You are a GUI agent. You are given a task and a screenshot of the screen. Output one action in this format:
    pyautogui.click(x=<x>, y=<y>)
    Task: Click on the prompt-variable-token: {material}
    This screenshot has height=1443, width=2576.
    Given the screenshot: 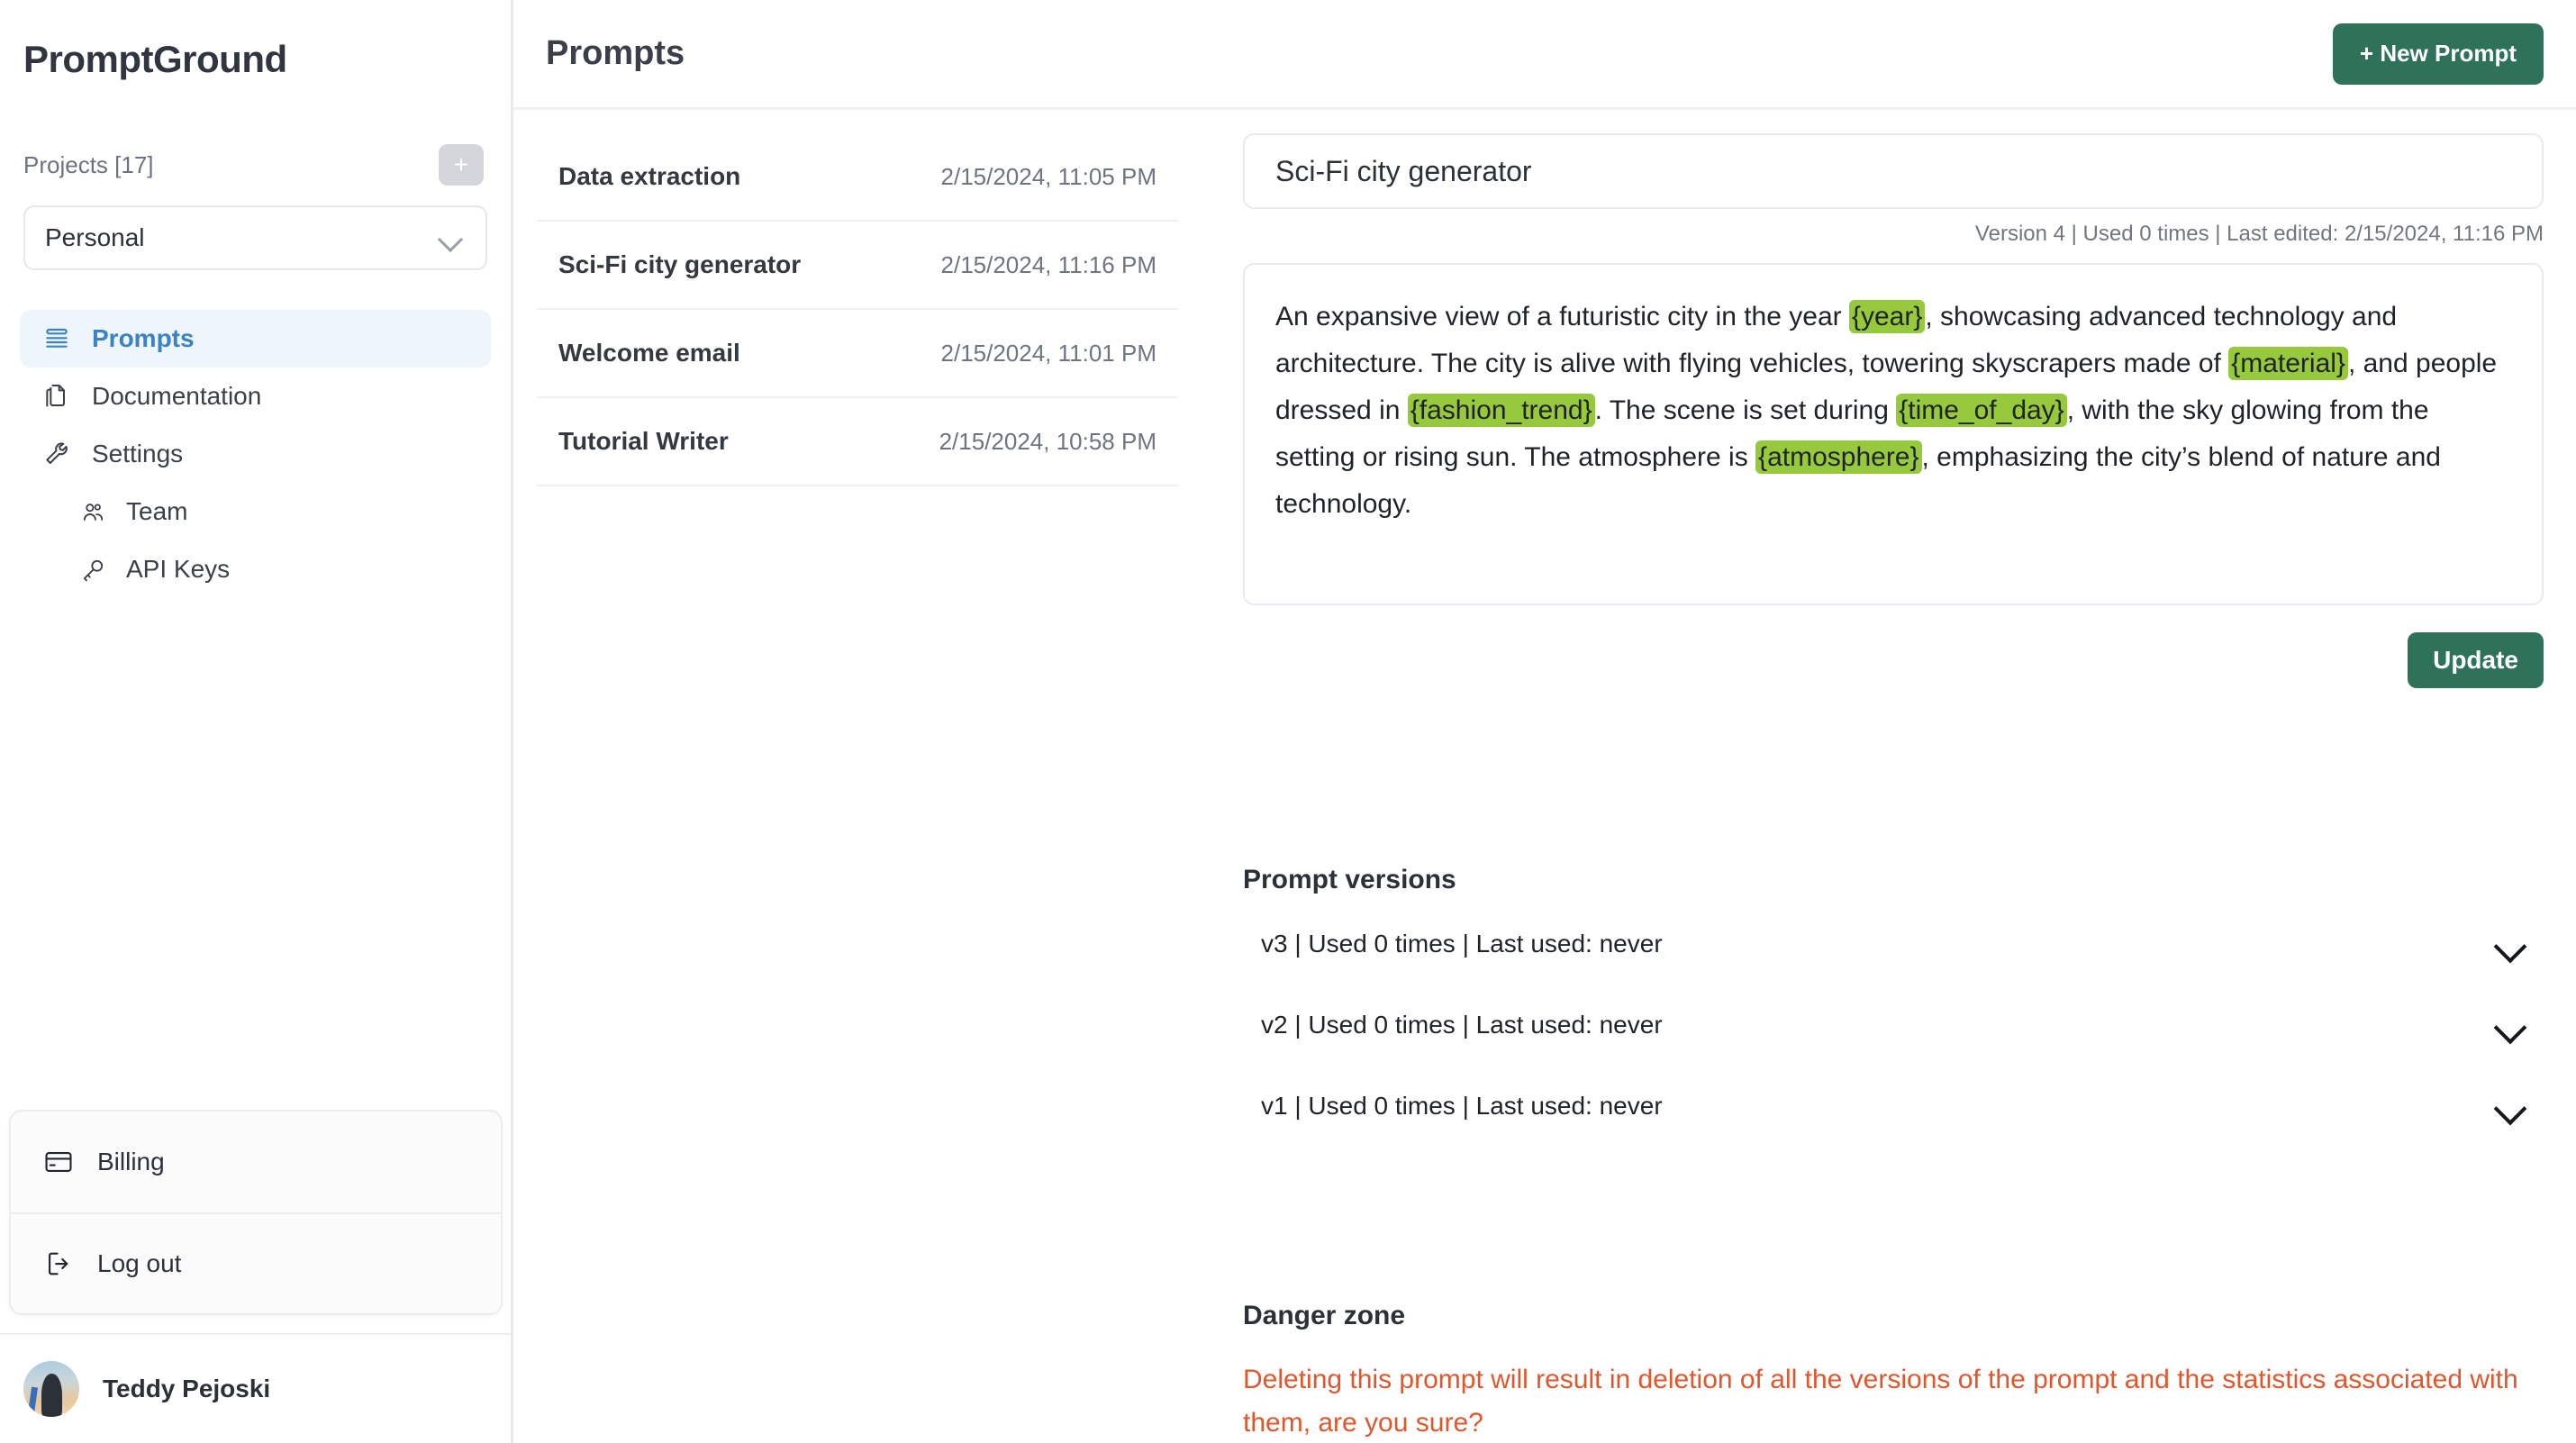 What is the action you would take?
    pyautogui.click(x=2288, y=363)
    